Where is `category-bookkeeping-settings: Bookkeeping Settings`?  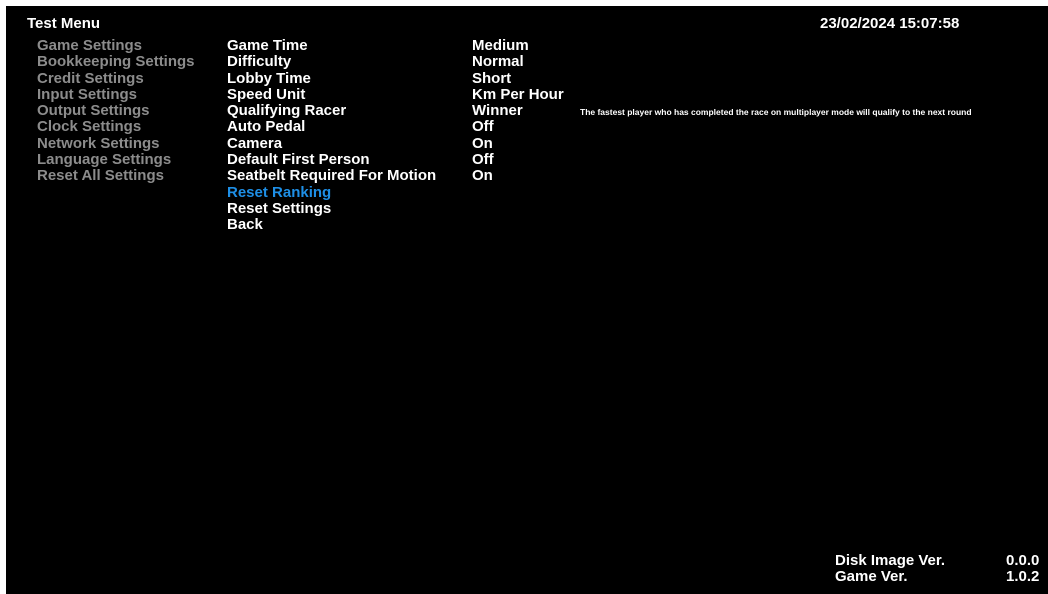
category-bookkeeping-settings: Bookkeeping Settings is located at coordinates (116, 61).